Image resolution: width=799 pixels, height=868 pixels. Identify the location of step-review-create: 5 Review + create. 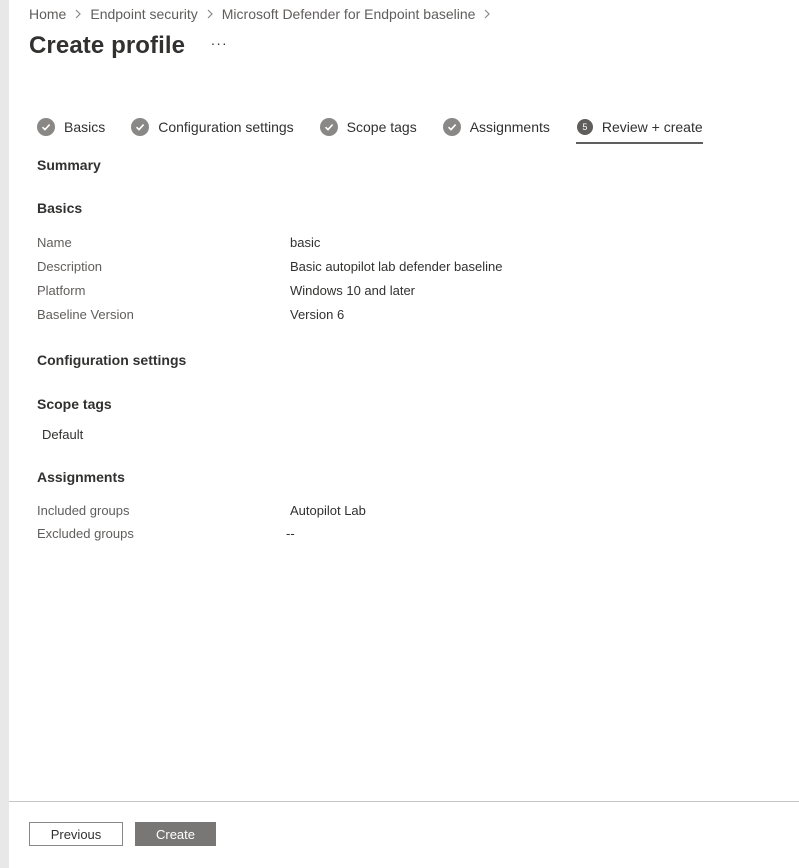
(639, 129).